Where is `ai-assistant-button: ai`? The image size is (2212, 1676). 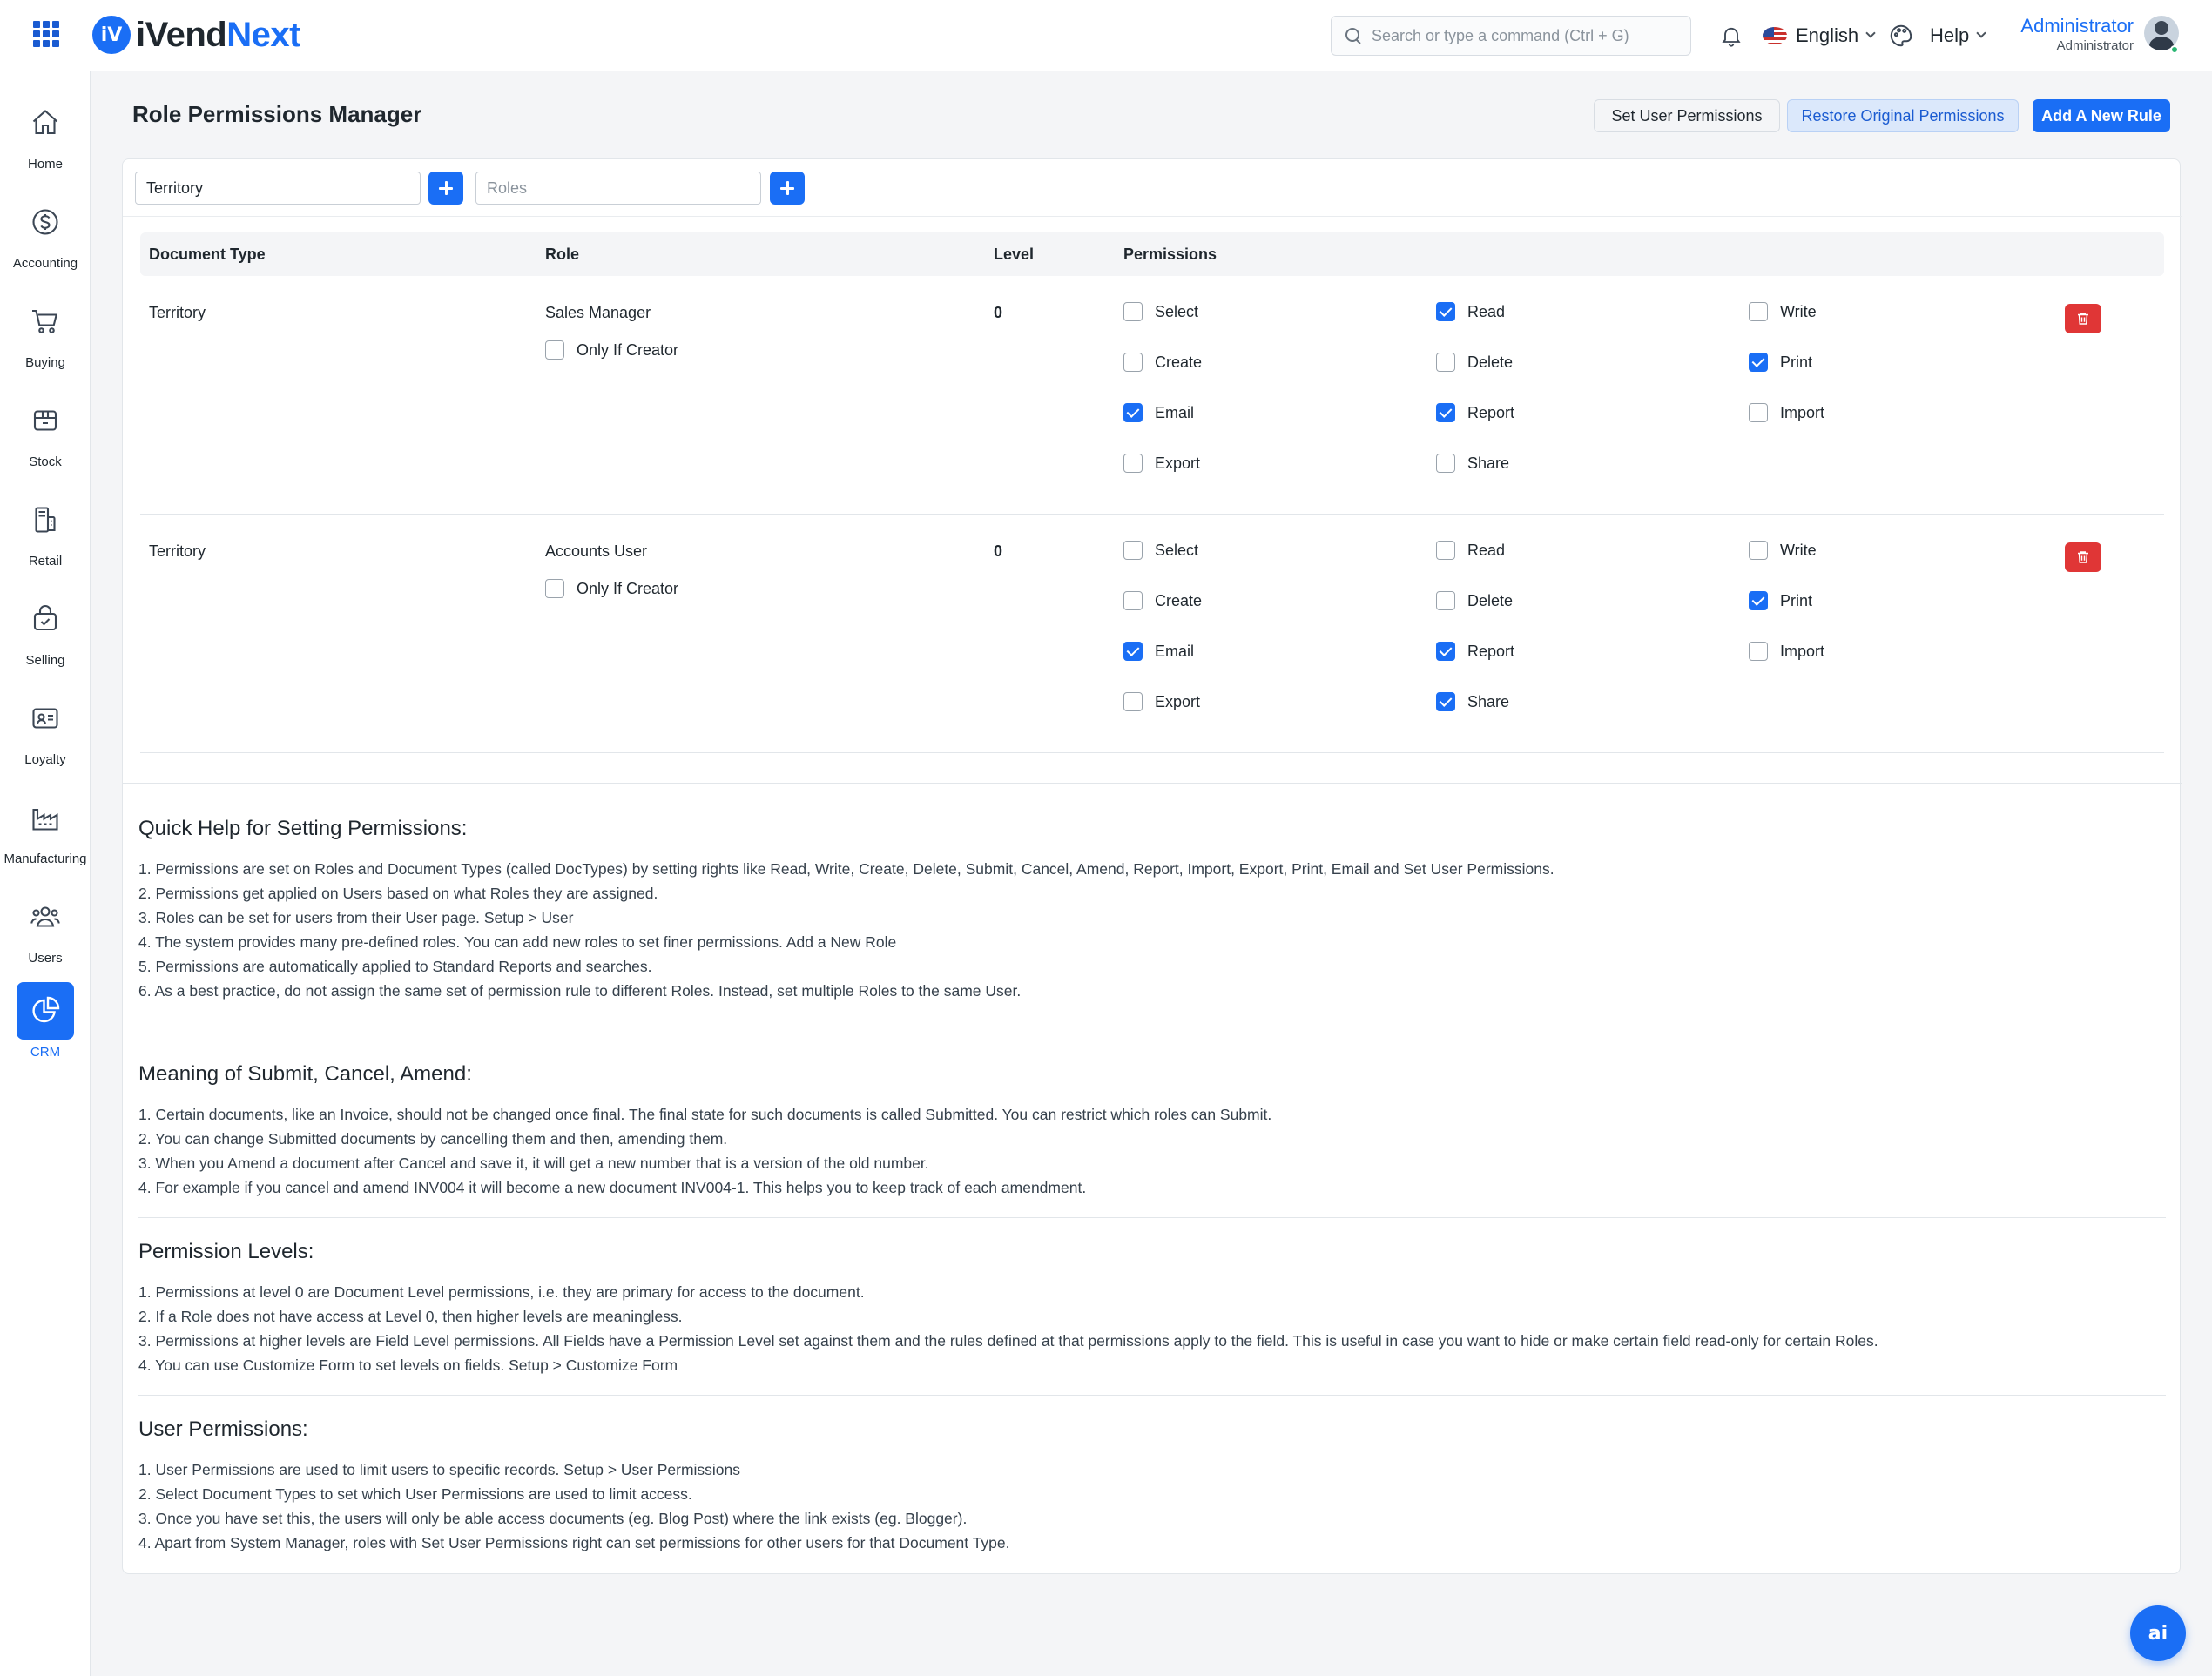 ai-assistant-button: ai is located at coordinates (2158, 1633).